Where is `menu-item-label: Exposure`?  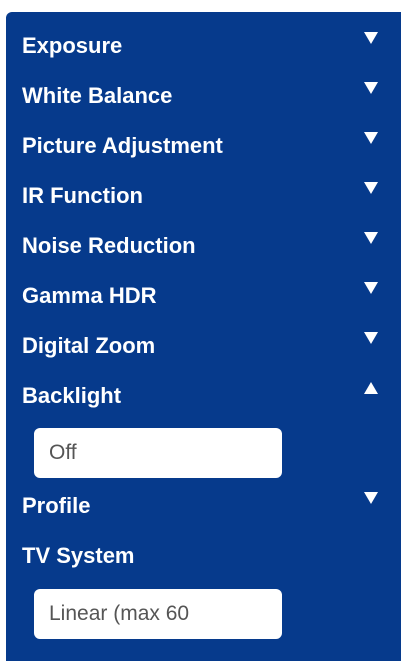 menu-item-label: Exposure is located at coordinates (72, 45).